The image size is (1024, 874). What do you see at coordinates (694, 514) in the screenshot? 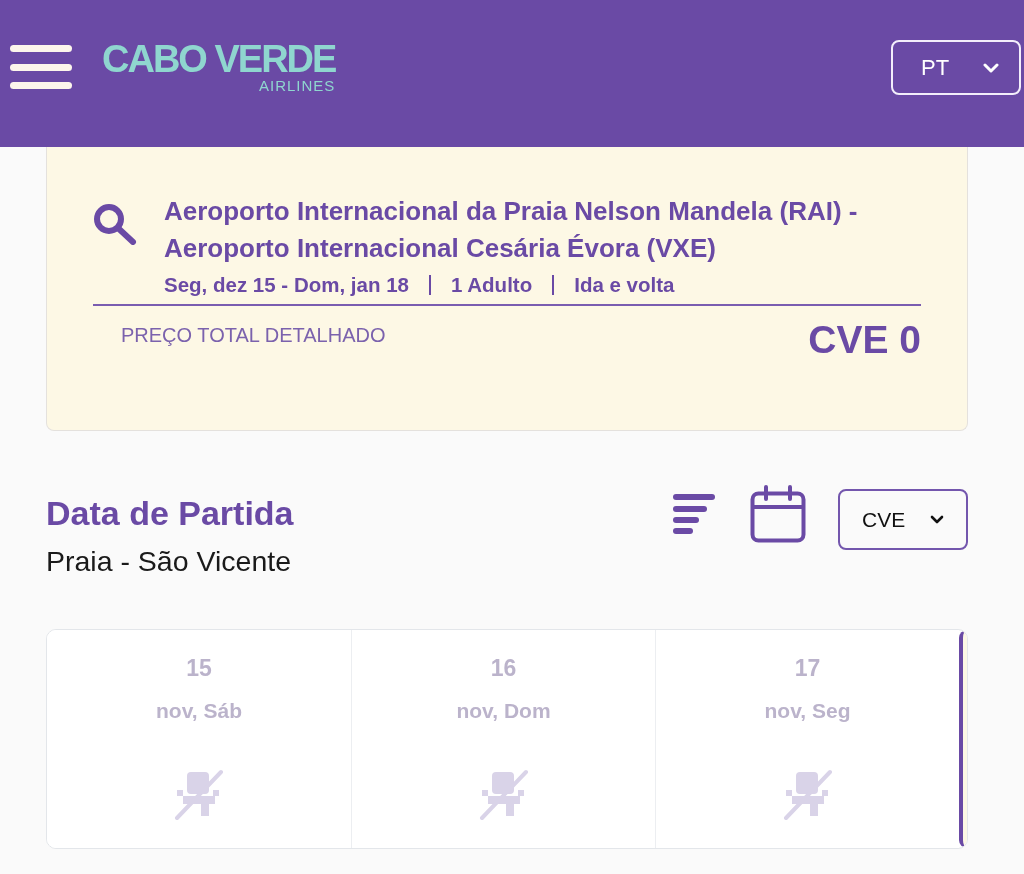
I see `sort-icon` at bounding box center [694, 514].